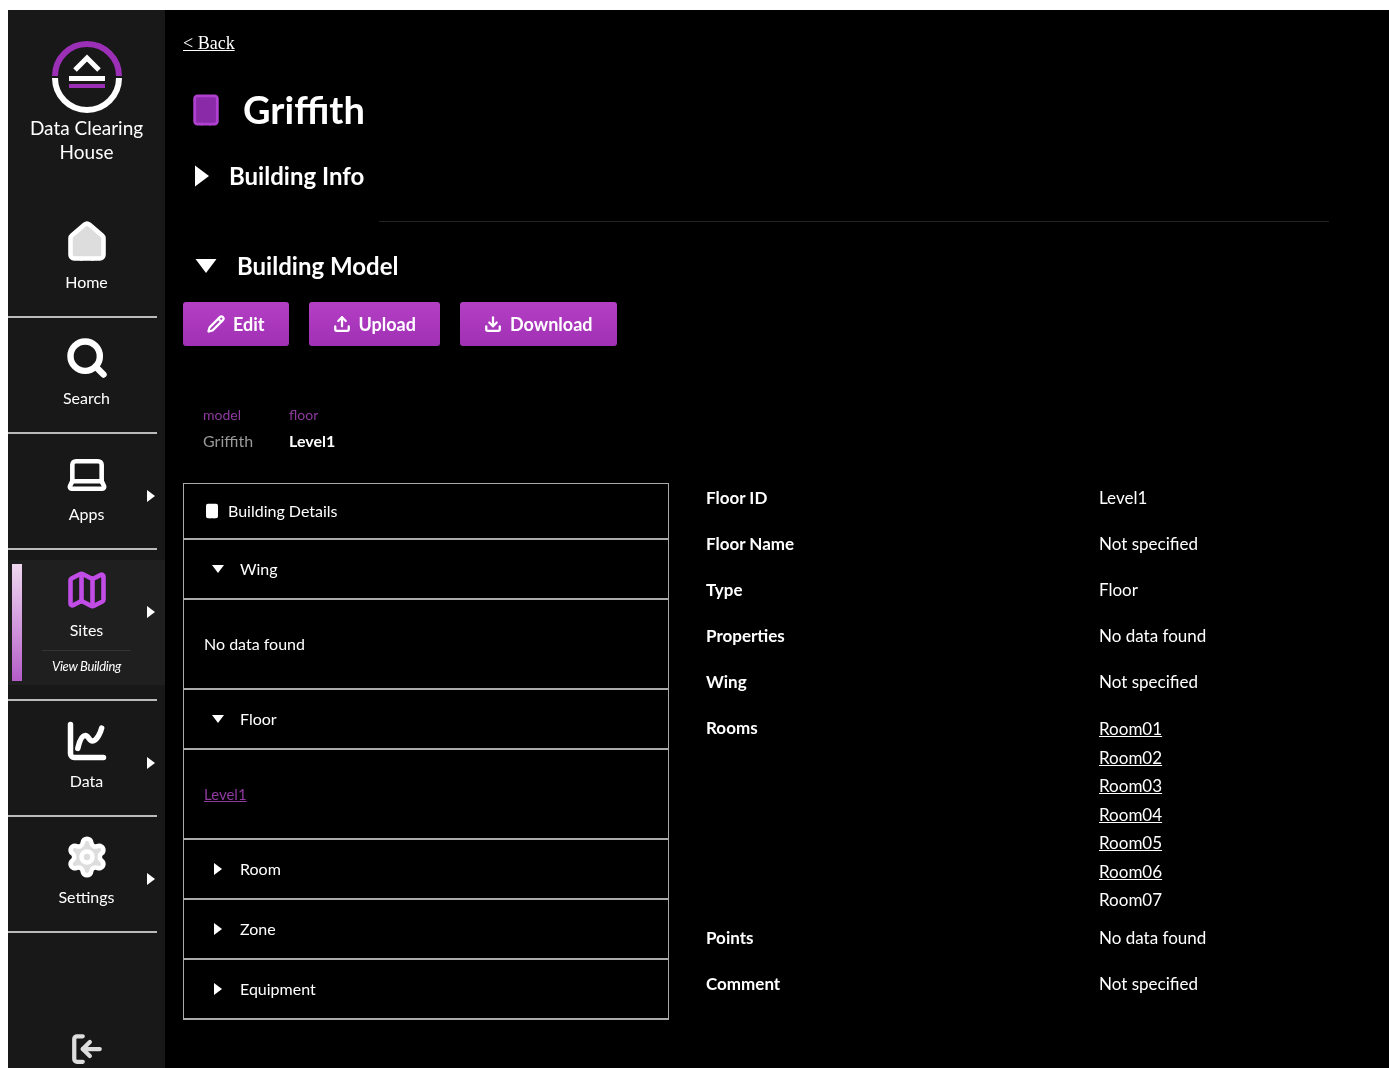 The width and height of the screenshot is (1389, 1068). What do you see at coordinates (86, 622) in the screenshot?
I see `nav-item: Sites View Building` at bounding box center [86, 622].